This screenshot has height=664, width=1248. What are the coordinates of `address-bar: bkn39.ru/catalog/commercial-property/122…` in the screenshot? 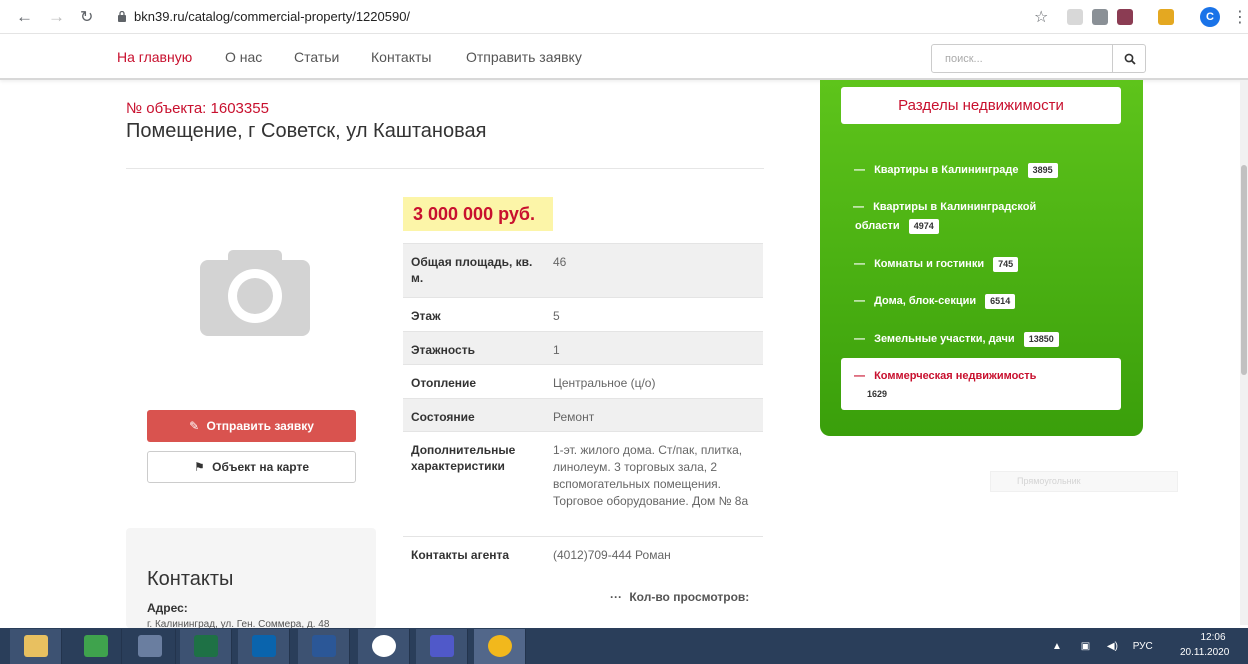 It's located at (272, 16).